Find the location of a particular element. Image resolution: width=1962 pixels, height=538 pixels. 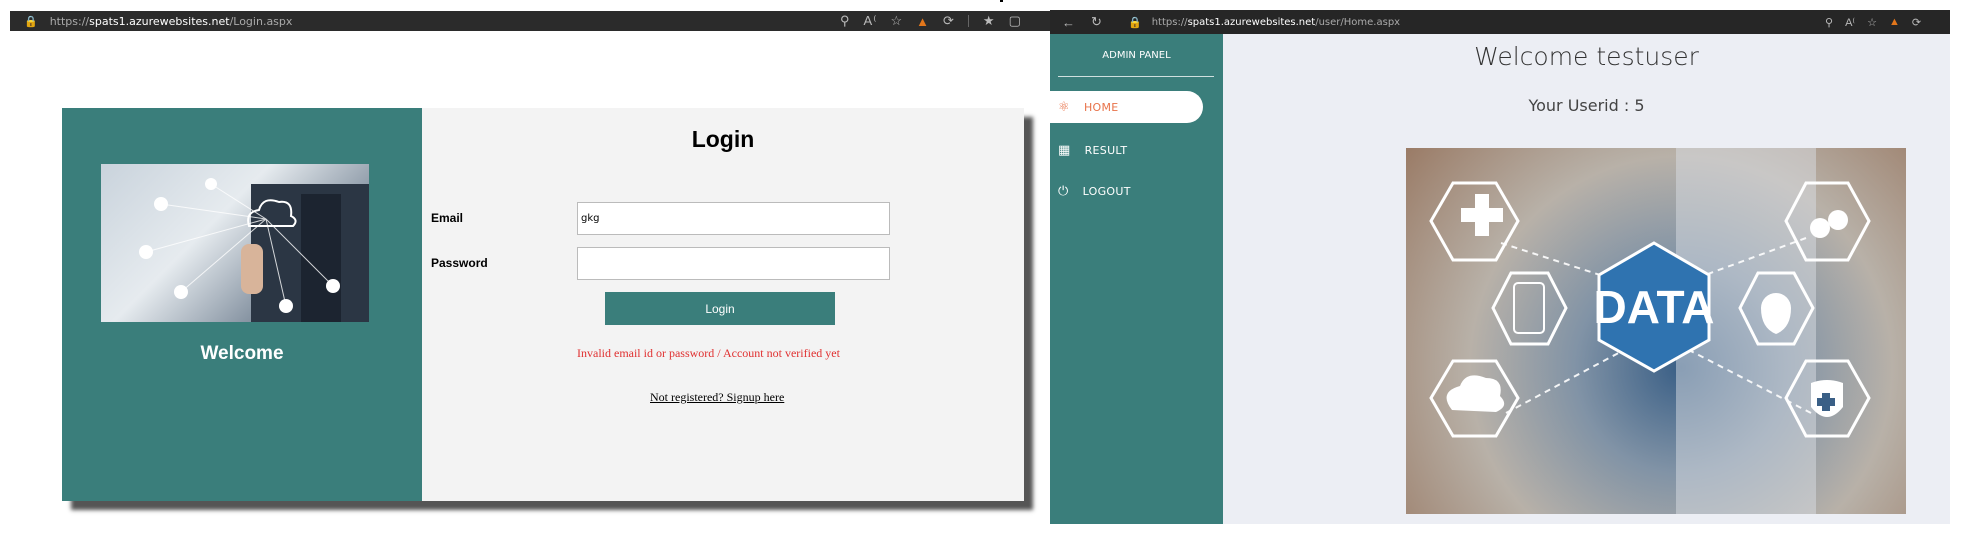

sidebar-item-logout: ⏻ LOGOUT is located at coordinates (1094, 191).